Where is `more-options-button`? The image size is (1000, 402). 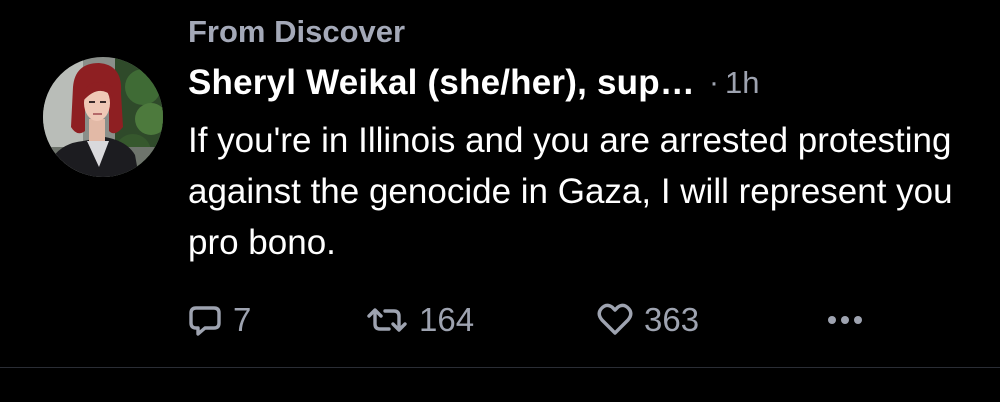 more-options-button is located at coordinates (845, 320).